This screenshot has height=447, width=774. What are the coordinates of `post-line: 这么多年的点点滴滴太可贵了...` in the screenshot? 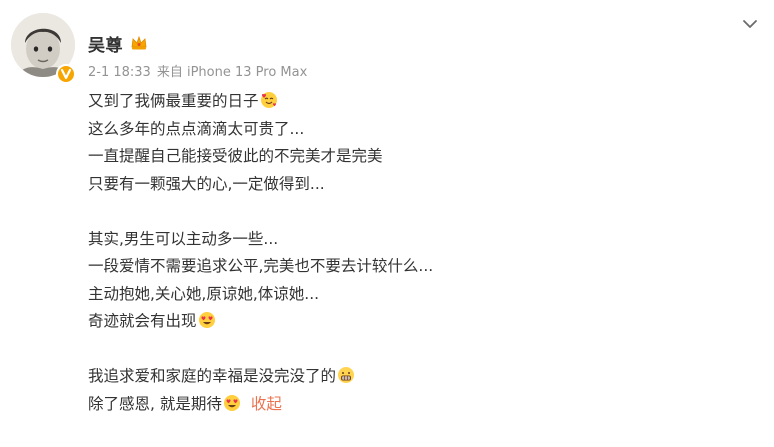 It's located at (418, 130).